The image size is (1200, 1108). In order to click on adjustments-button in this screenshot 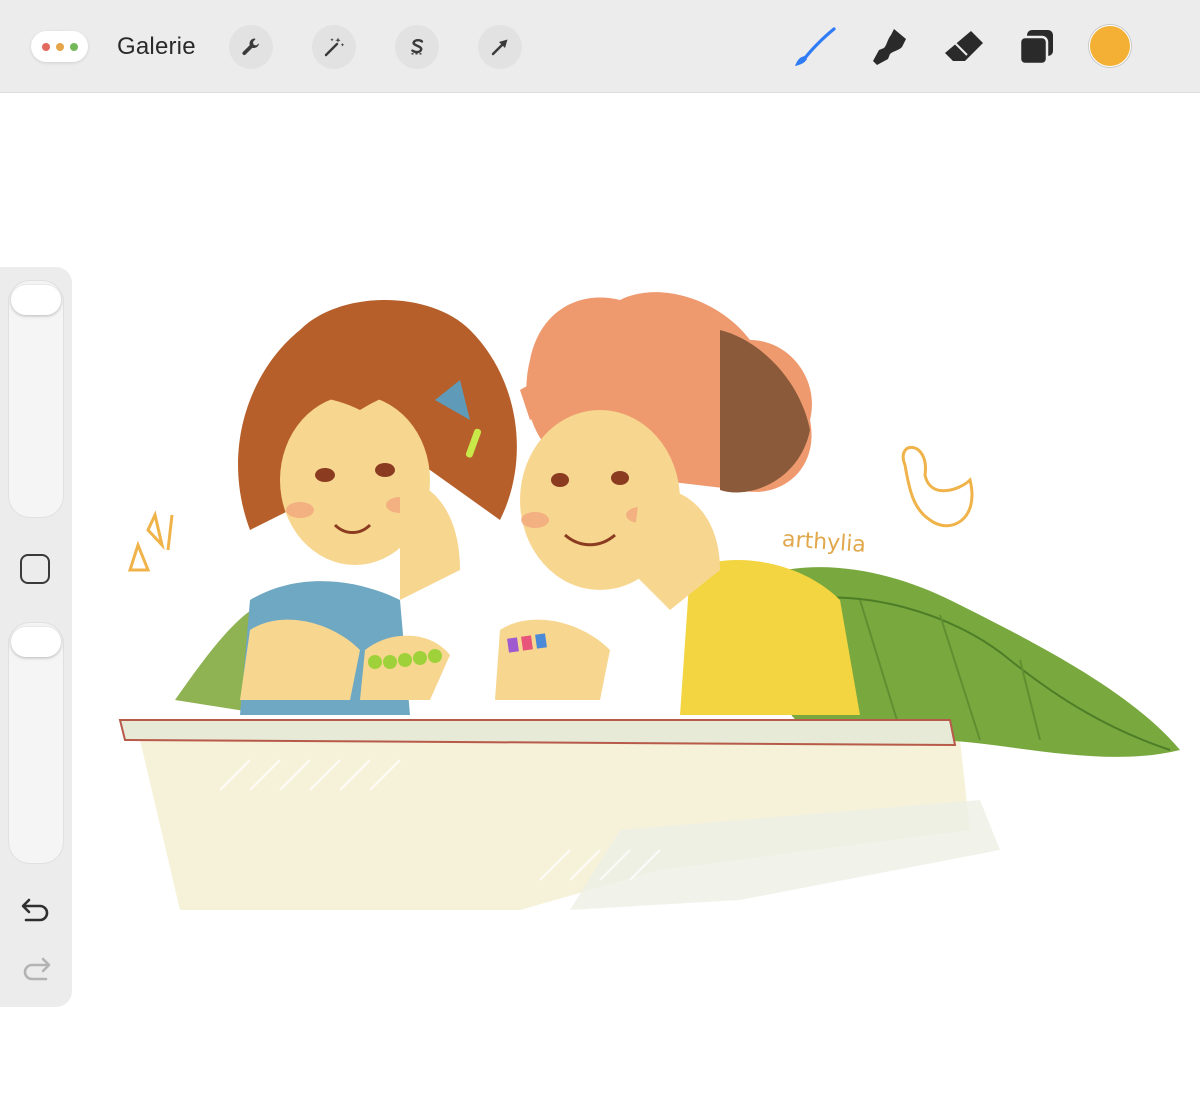, I will do `click(334, 47)`.